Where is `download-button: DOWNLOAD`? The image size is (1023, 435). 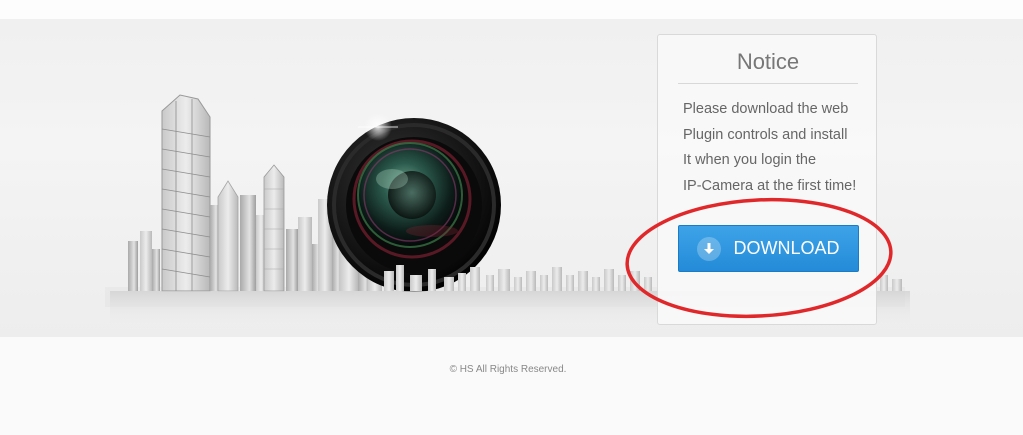
download-button: DOWNLOAD is located at coordinates (768, 248).